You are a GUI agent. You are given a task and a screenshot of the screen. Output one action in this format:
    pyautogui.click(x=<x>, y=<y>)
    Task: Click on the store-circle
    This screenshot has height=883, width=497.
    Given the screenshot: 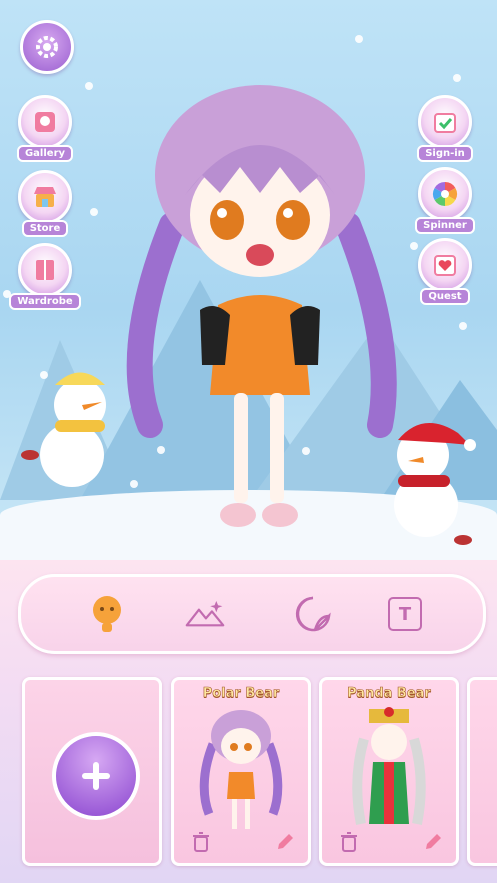 What is the action you would take?
    pyautogui.click(x=45, y=197)
    